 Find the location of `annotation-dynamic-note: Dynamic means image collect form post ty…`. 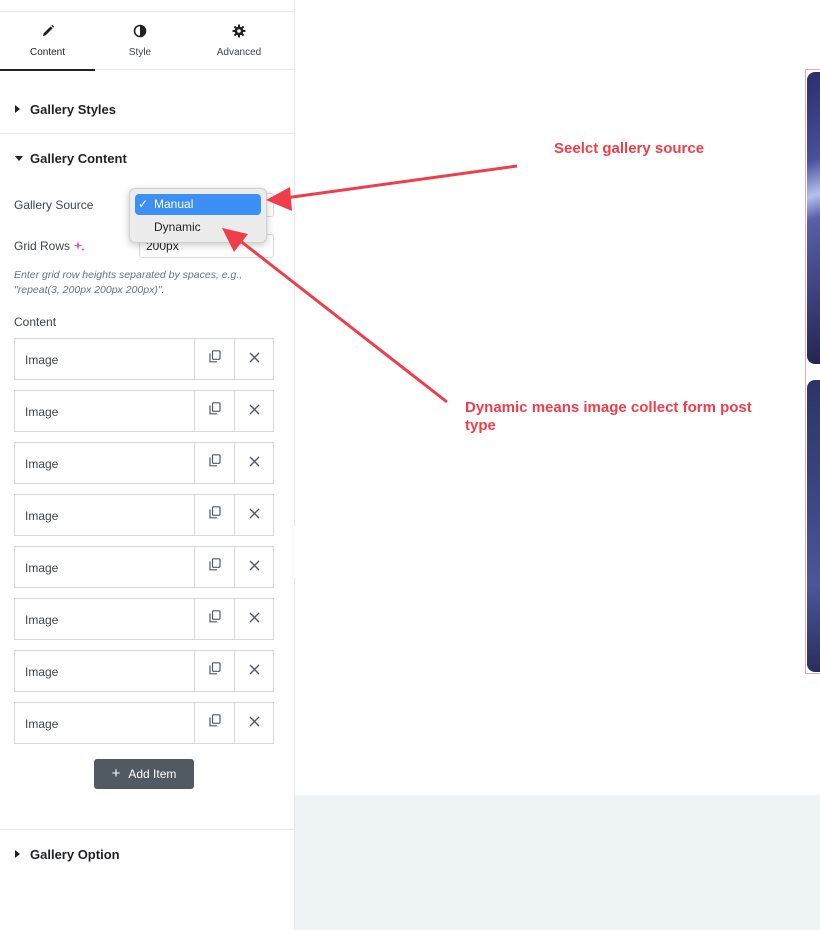

annotation-dynamic-note: Dynamic means image collect form post ty… is located at coordinates (608, 416).